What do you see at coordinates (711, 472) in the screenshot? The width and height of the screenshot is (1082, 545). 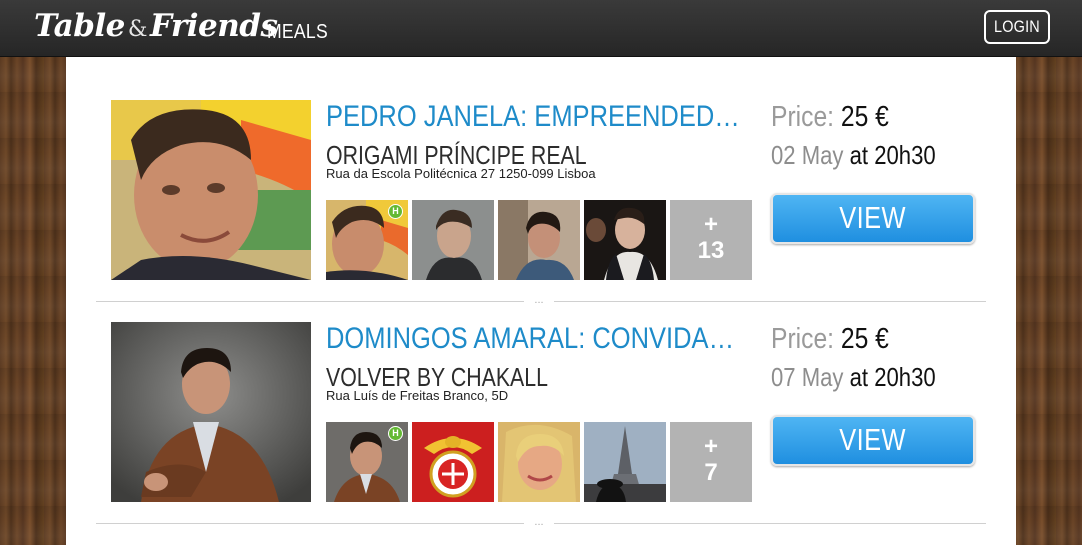 I see `more-guests-number: 7` at bounding box center [711, 472].